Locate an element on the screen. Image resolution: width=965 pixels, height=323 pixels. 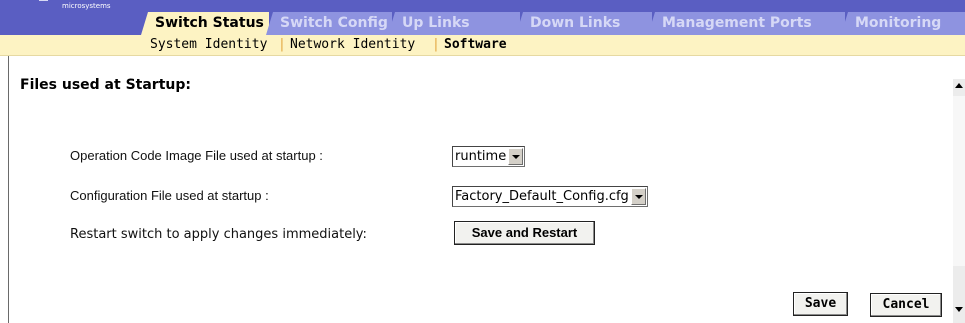
tab-switch-config: Switch Config is located at coordinates (329, 23).